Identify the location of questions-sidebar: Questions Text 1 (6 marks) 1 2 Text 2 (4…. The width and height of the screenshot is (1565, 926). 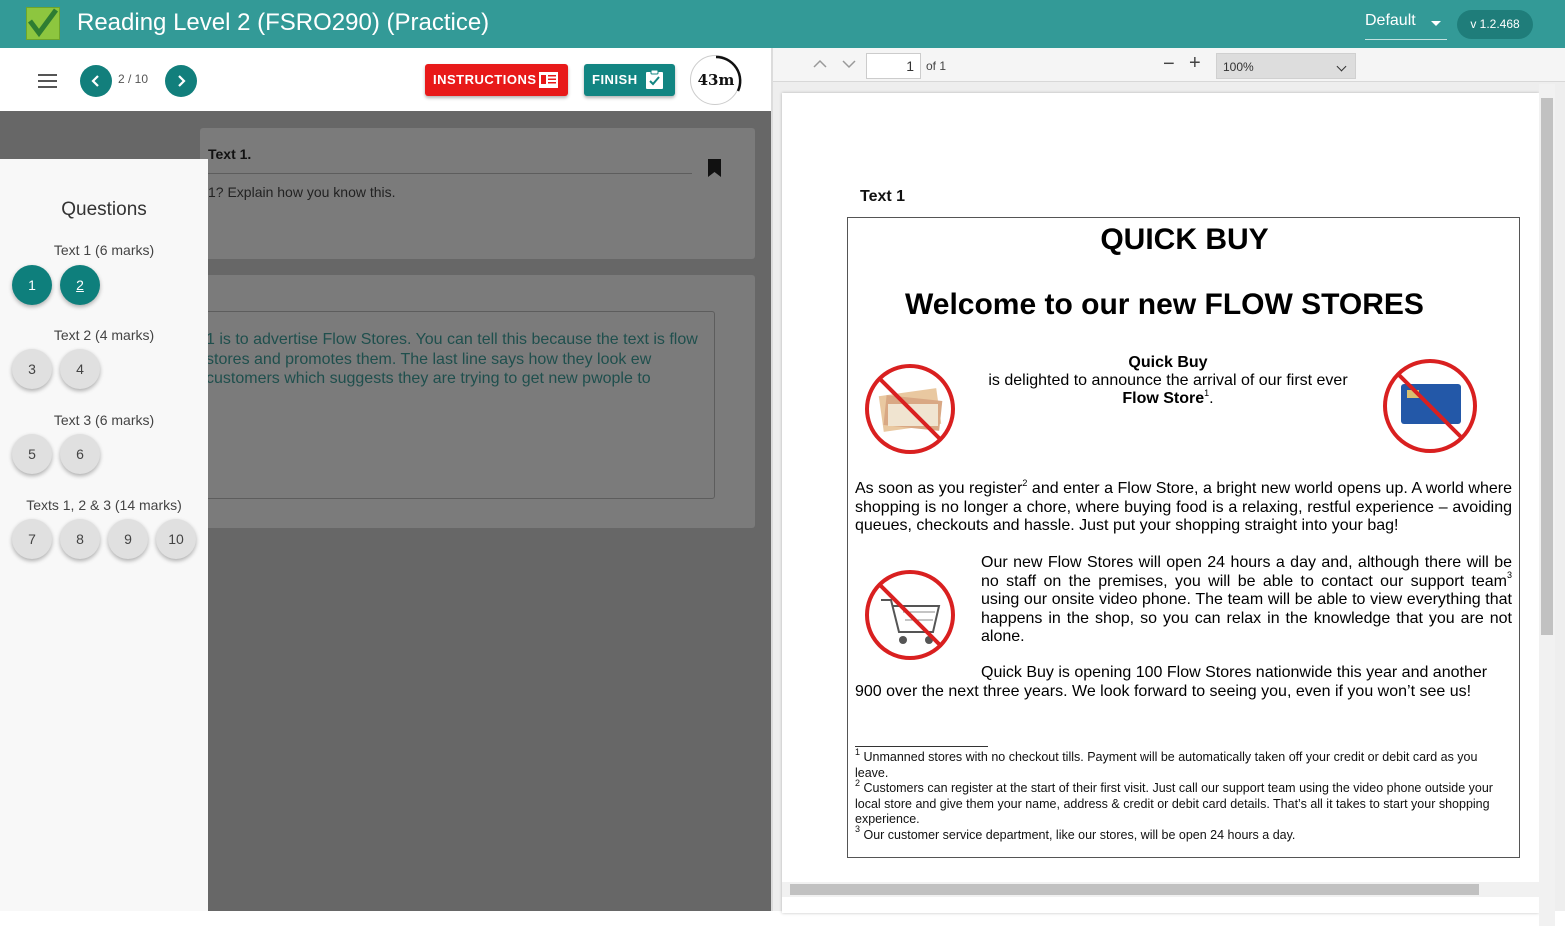
(104, 535).